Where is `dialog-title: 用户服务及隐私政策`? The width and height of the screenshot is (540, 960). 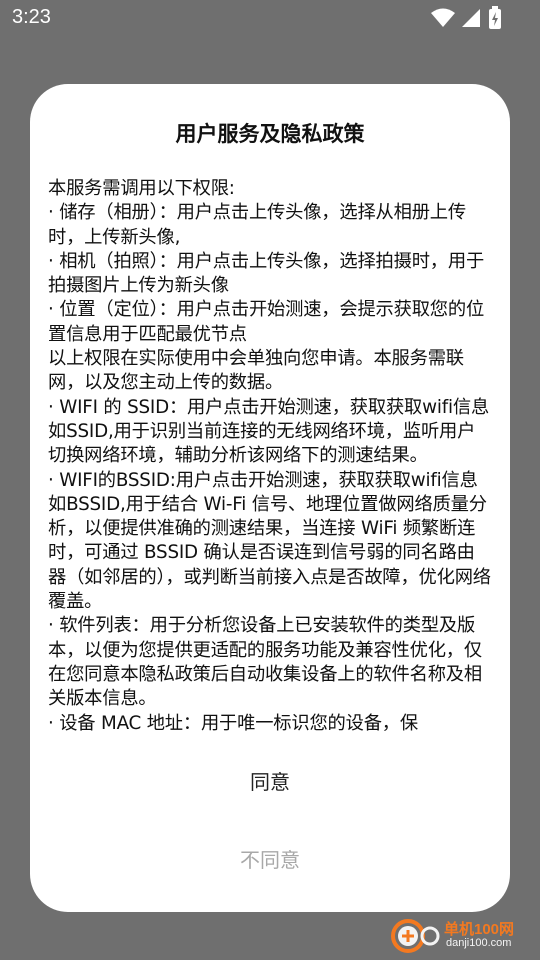
dialog-title: 用户服务及隐私政策 is located at coordinates (270, 134).